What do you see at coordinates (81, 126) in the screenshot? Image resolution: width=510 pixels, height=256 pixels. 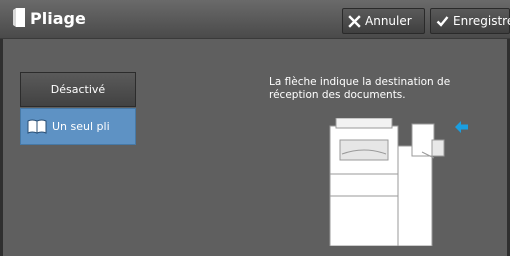 I see `option-single-fold-label: Un seul pli` at bounding box center [81, 126].